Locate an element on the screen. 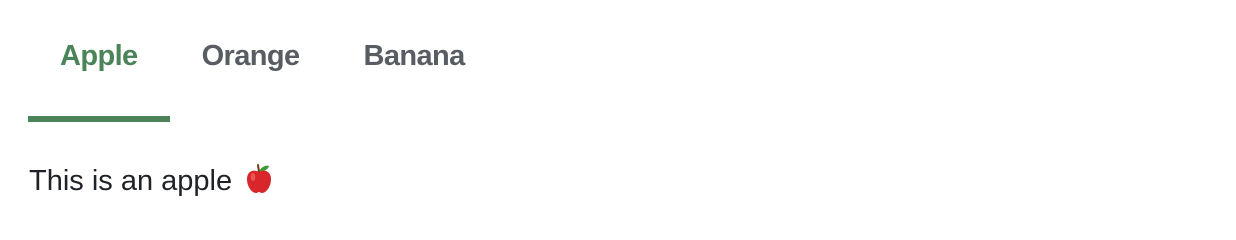  tab-orange: Orange is located at coordinates (251, 61).